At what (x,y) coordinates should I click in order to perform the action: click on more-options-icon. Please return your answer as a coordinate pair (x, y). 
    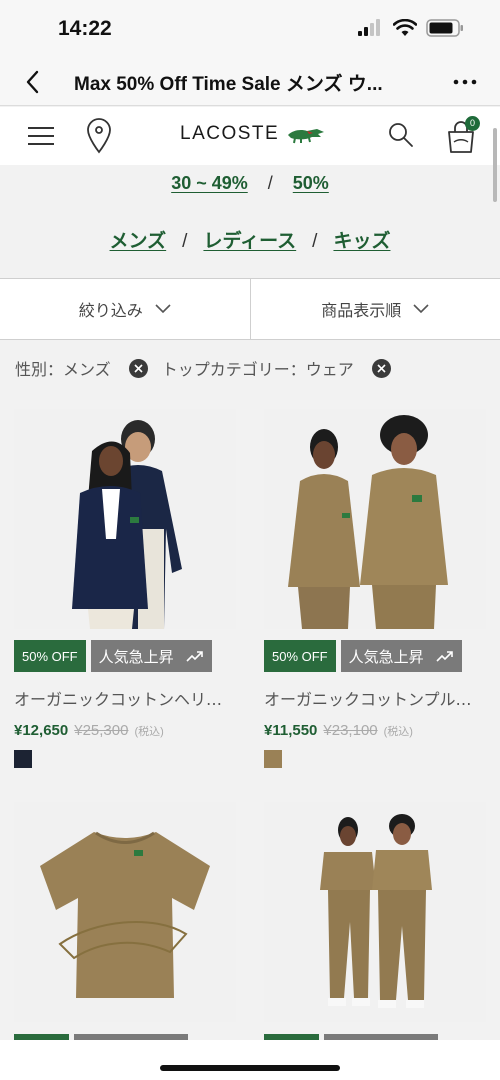
    Looking at the image, I should click on (465, 82).